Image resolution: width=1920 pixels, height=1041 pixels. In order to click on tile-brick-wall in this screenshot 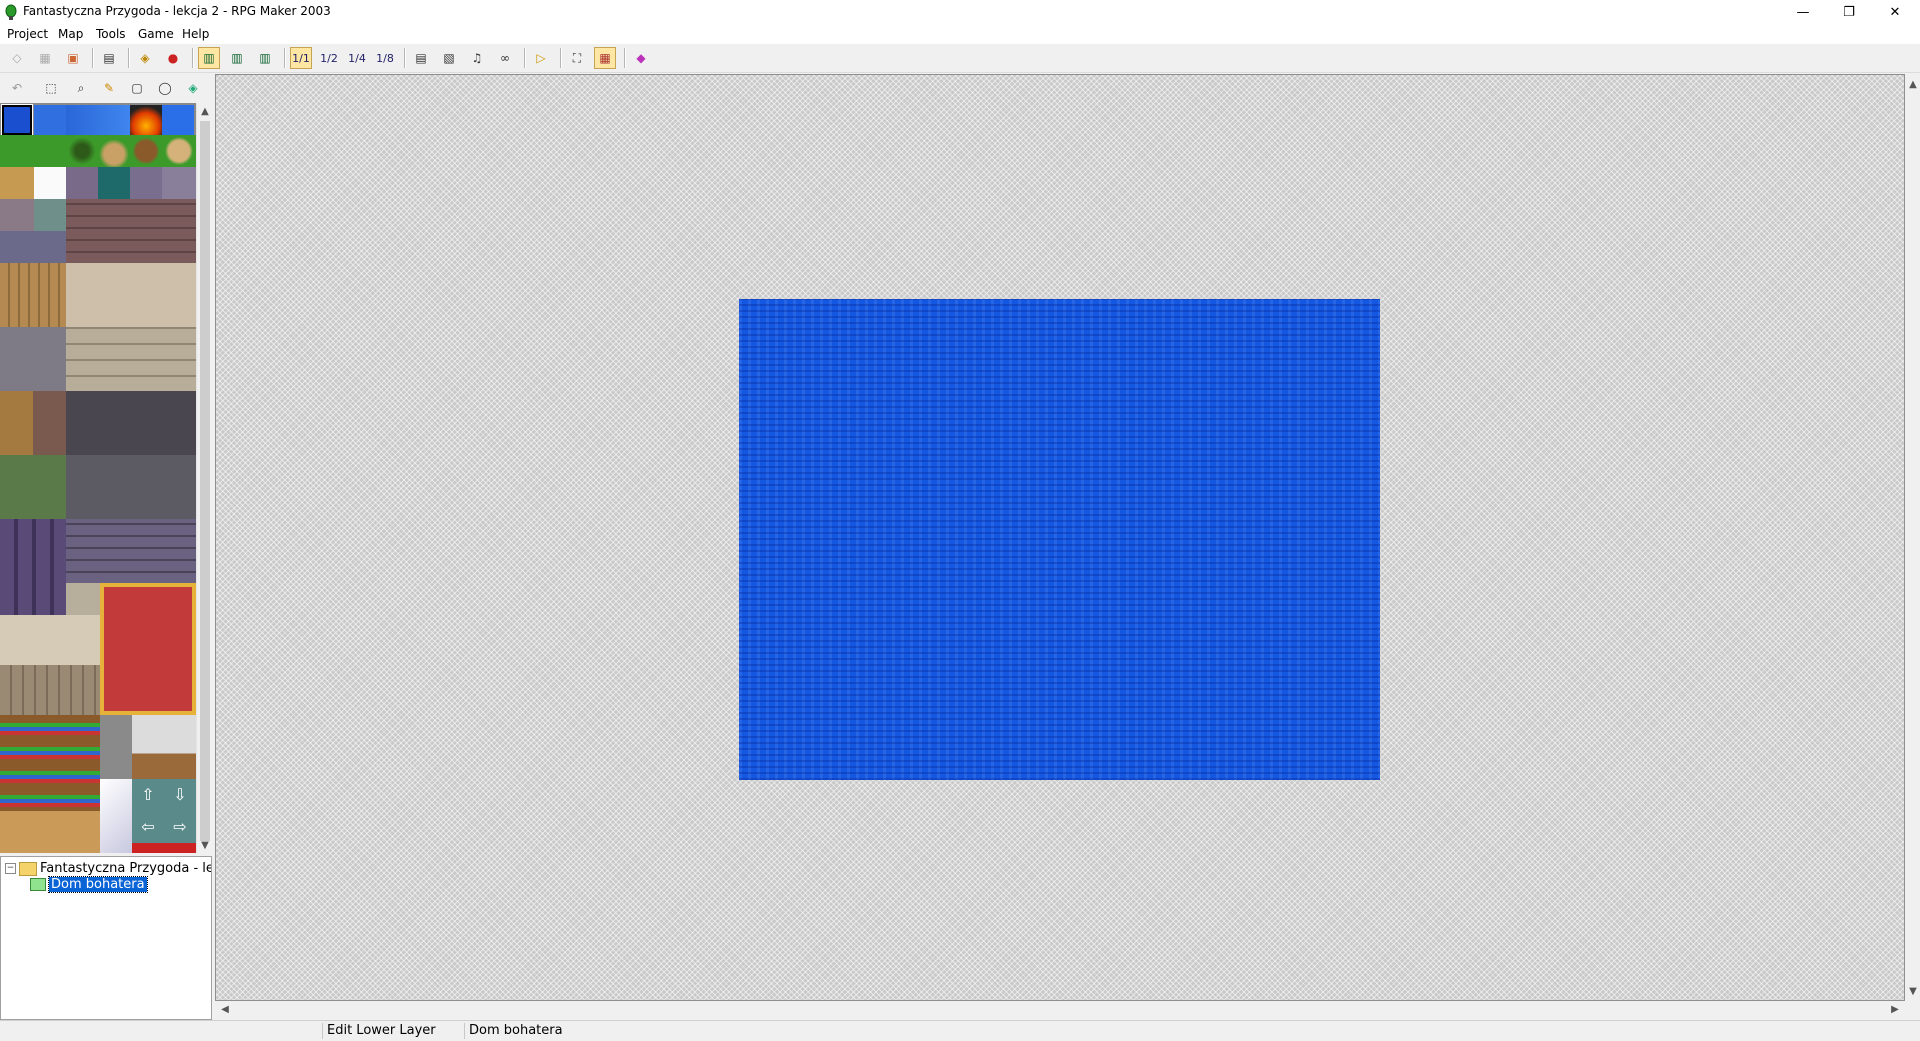, I will do `click(131, 231)`.